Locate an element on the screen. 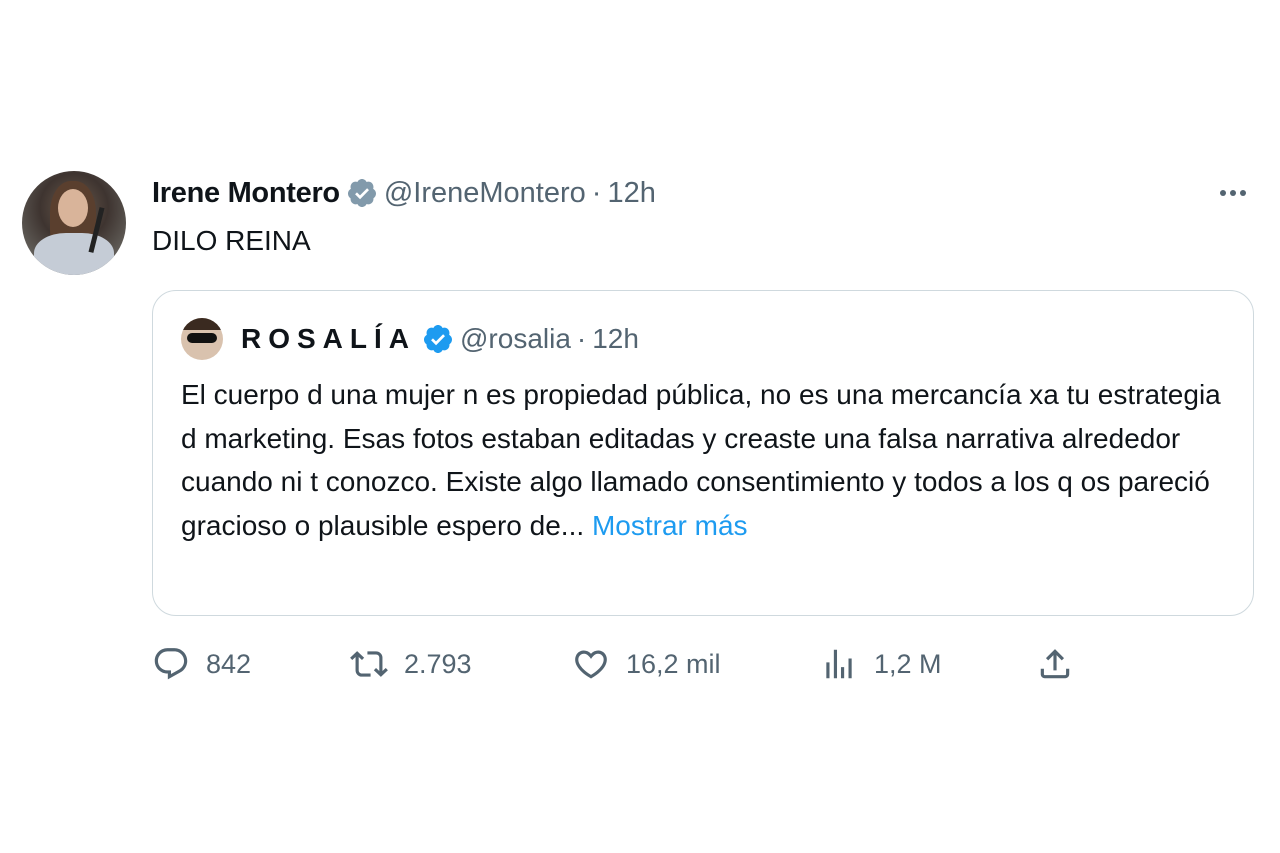 The height and width of the screenshot is (853, 1280). show-more-link: Mostrar más is located at coordinates (670, 525).